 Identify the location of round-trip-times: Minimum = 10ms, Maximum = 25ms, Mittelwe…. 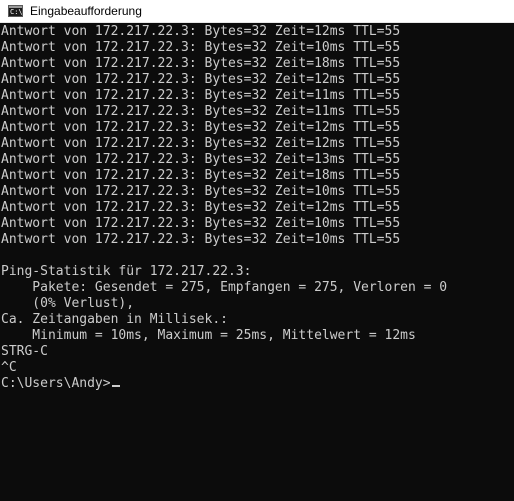
(208, 335).